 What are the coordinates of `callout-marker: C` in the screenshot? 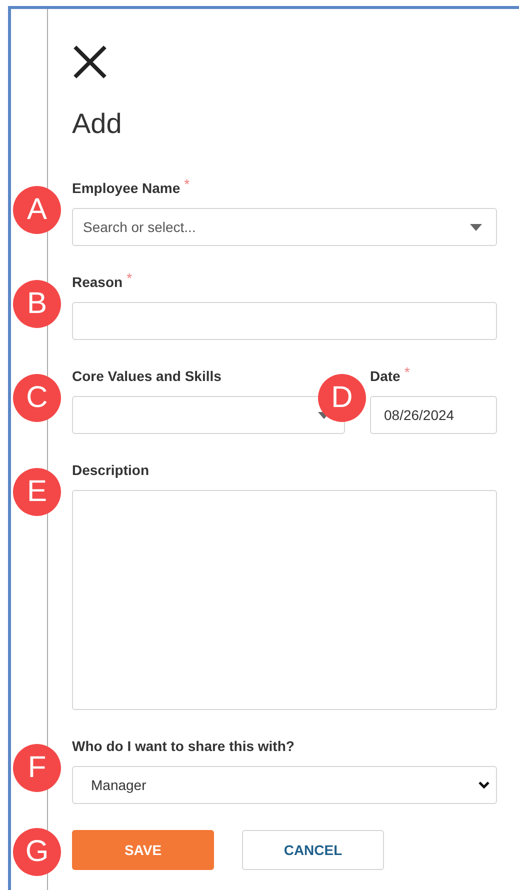 It's located at (37, 398).